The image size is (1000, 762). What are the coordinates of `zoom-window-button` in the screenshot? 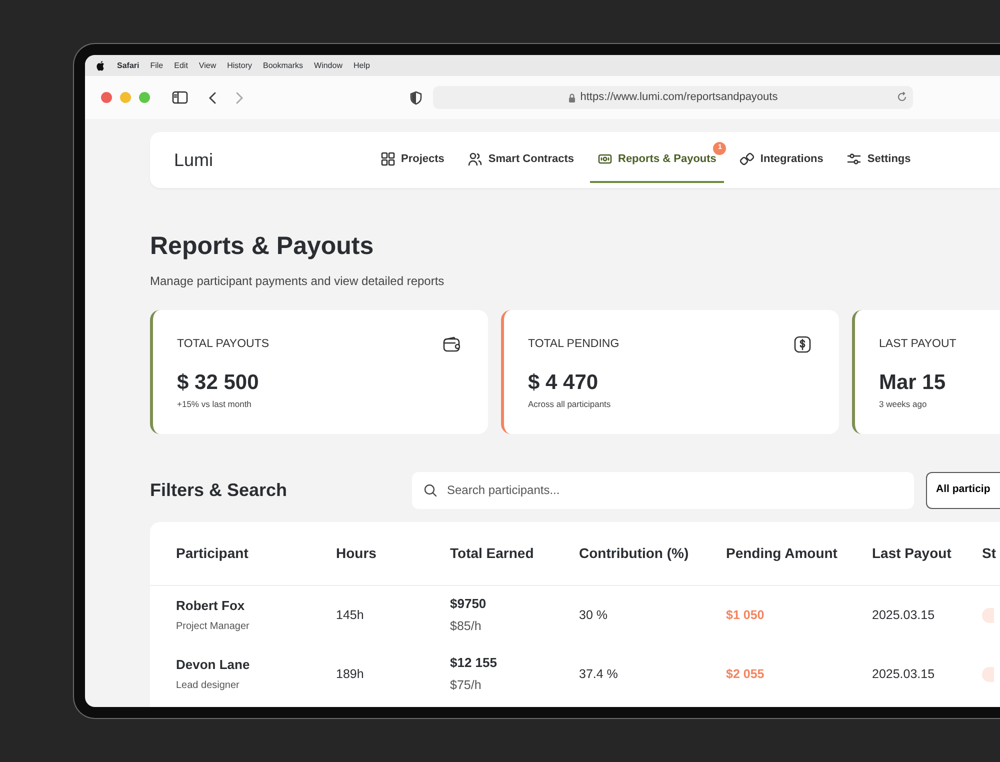 It's located at (144, 97).